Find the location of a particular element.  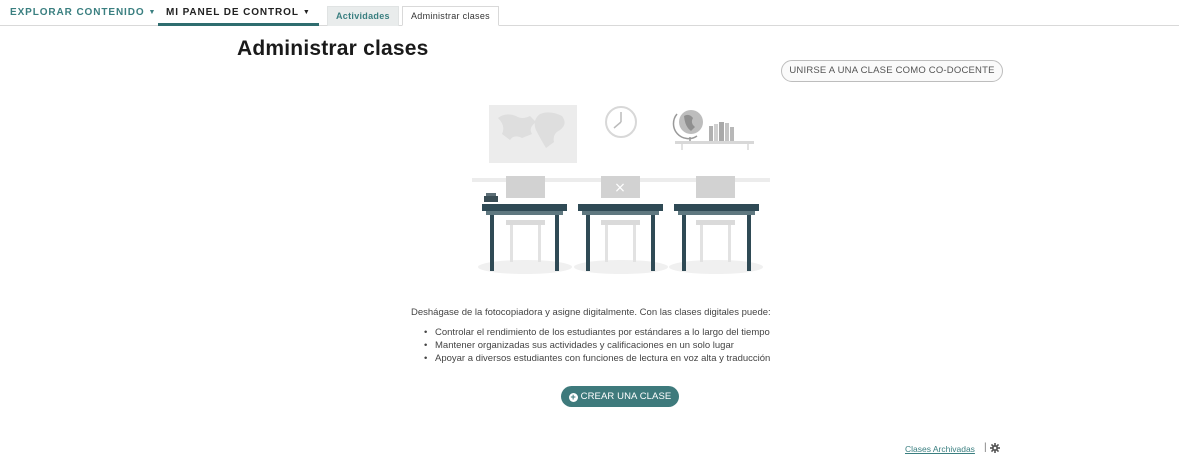

nav-dashboard: MI PANEL DE CONTROL ▼ is located at coordinates (238, 16).